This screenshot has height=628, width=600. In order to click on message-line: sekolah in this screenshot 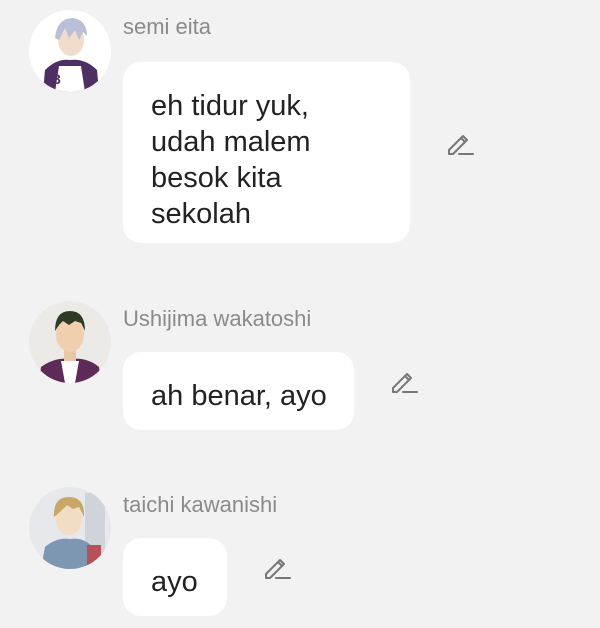, I will do `click(201, 214)`.